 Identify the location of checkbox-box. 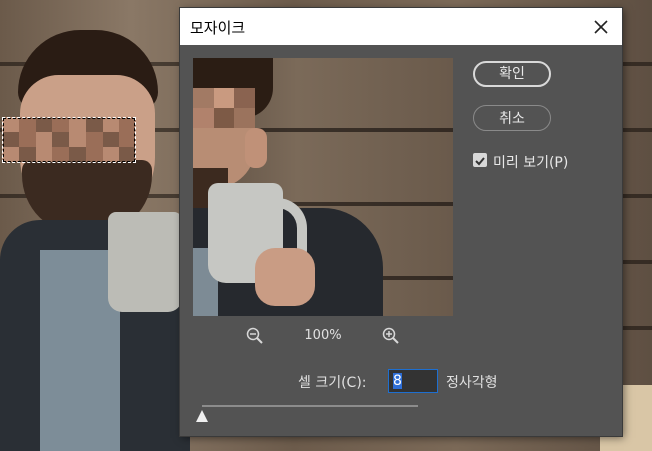
(480, 160).